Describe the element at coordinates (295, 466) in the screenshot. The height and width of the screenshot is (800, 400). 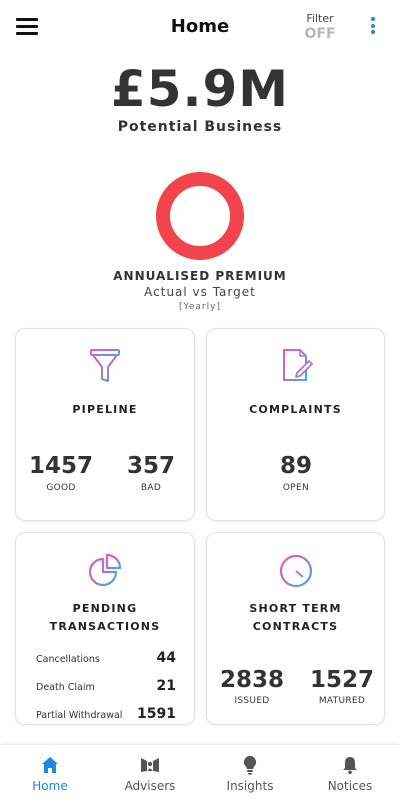
I see `complaints-open-value: 89` at that location.